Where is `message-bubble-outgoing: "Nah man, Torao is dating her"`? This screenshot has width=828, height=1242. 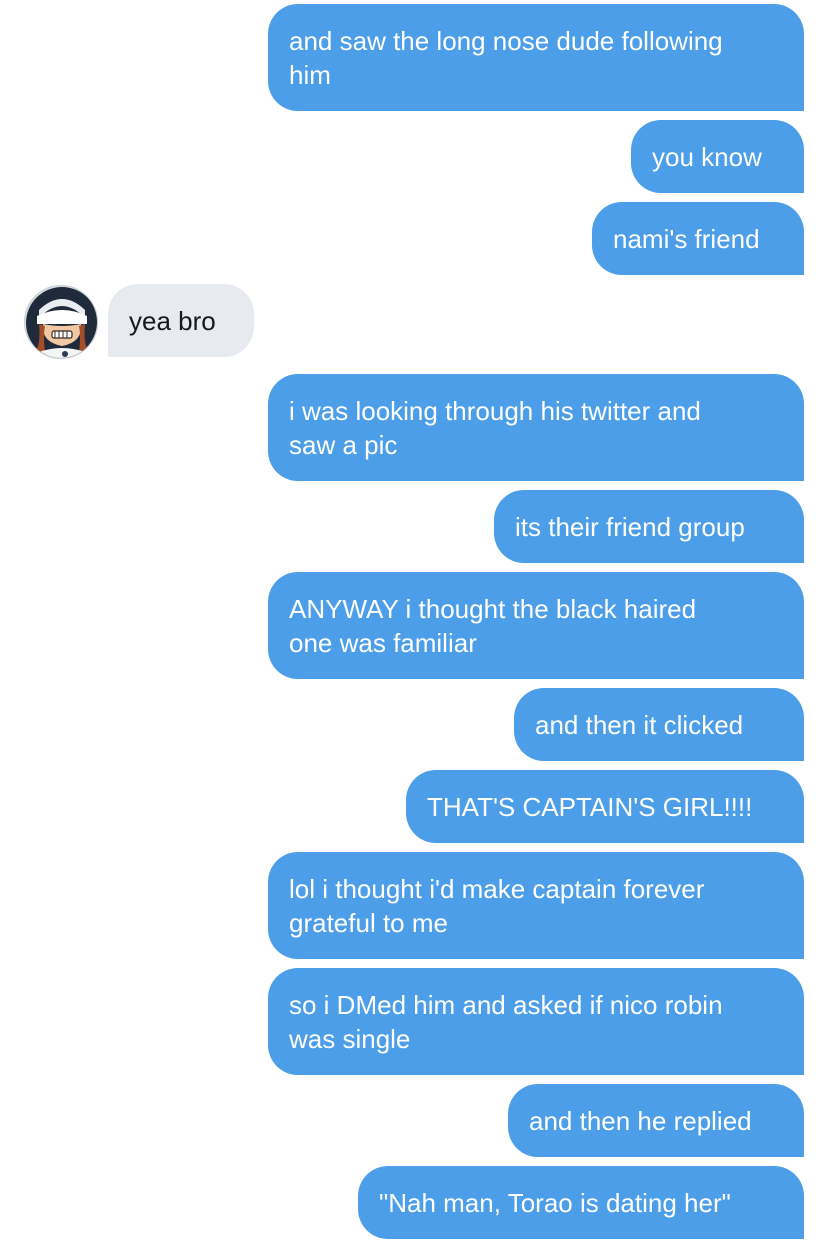 message-bubble-outgoing: "Nah man, Torao is dating her" is located at coordinates (581, 1202).